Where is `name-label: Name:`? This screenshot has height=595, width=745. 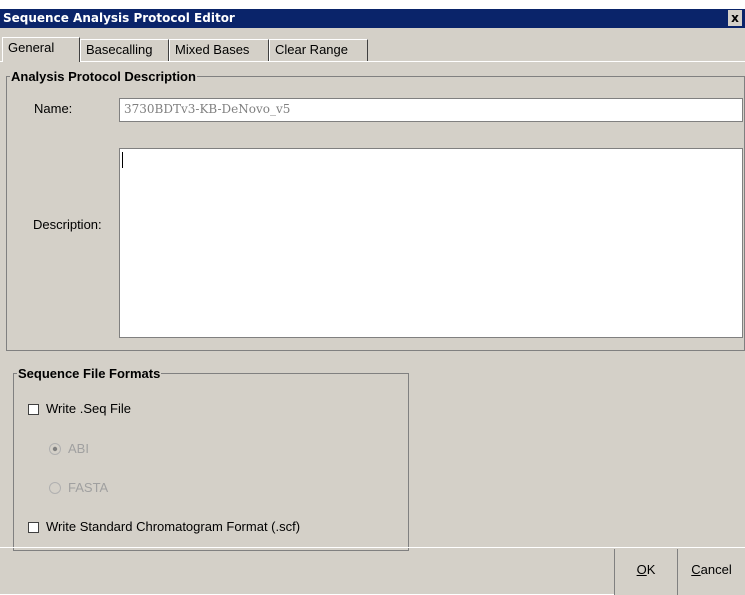 name-label: Name: is located at coordinates (53, 108).